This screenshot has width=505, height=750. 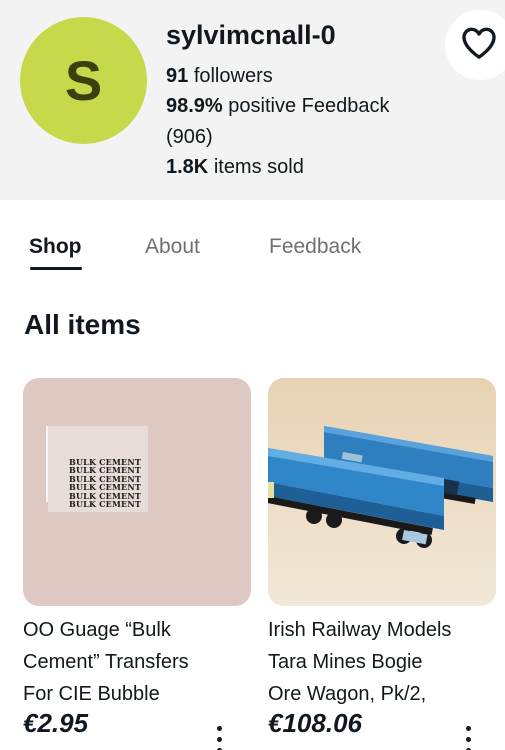 I want to click on items-sold-label: items sold, so click(x=258, y=167).